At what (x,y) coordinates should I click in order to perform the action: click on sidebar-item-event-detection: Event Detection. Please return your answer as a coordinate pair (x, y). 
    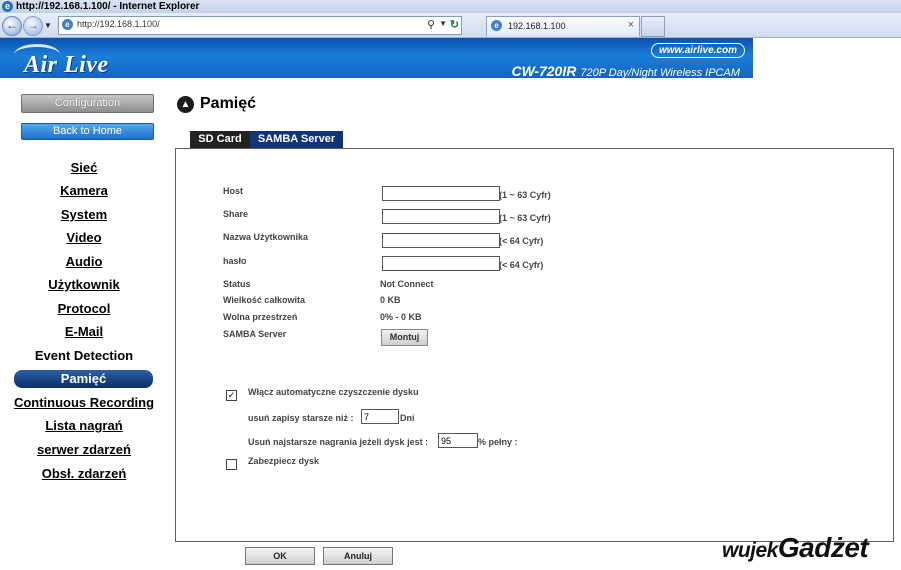
    Looking at the image, I should click on (84, 355).